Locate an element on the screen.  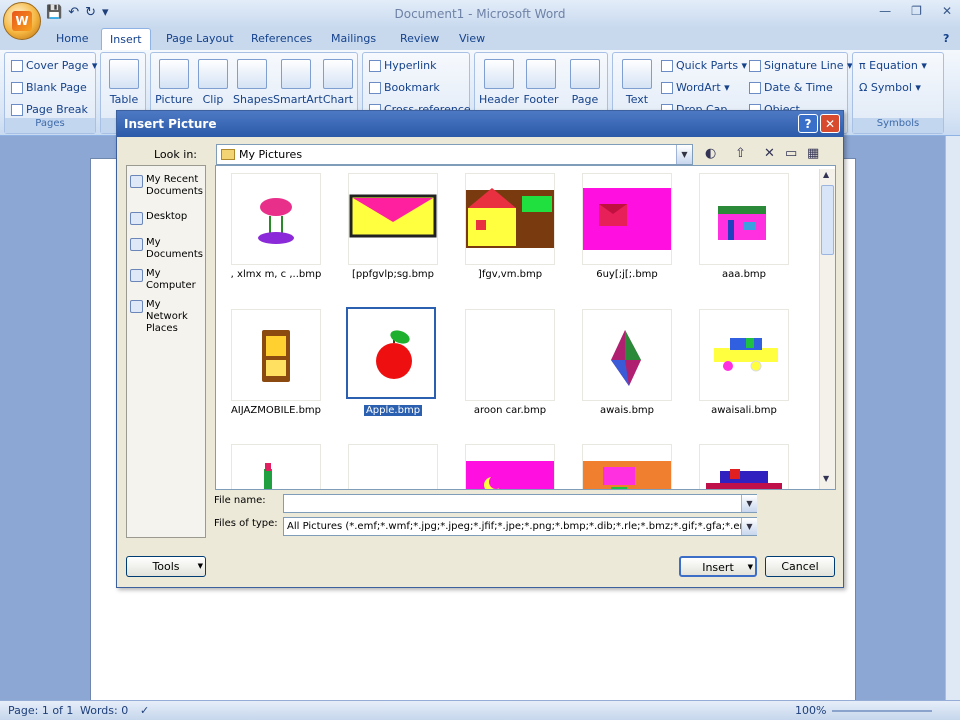
up-folder-icon: ⇧ is located at coordinates (740, 153).